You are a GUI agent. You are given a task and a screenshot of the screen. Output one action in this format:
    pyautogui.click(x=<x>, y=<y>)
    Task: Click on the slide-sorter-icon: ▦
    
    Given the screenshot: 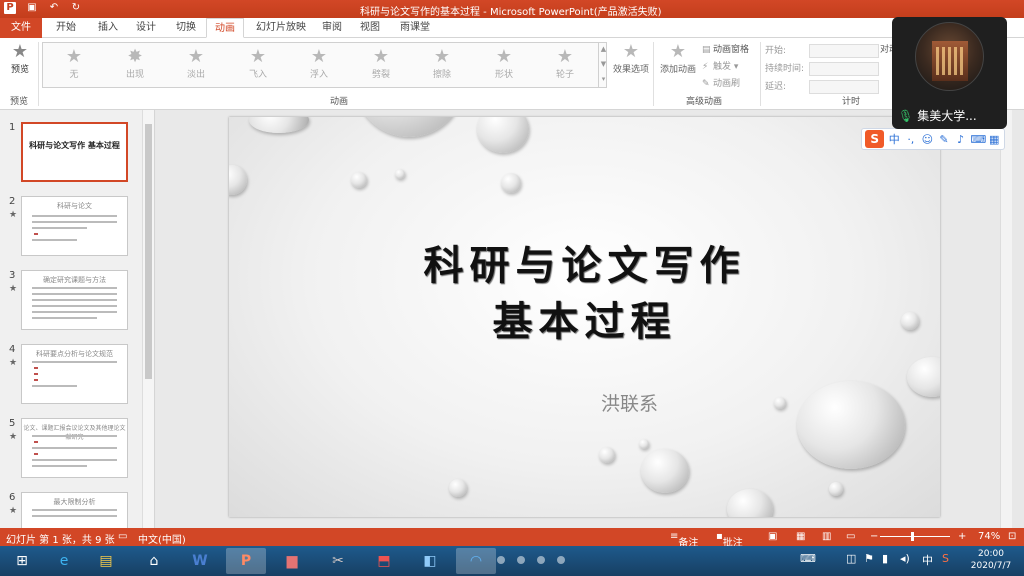 What is the action you would take?
    pyautogui.click(x=800, y=536)
    